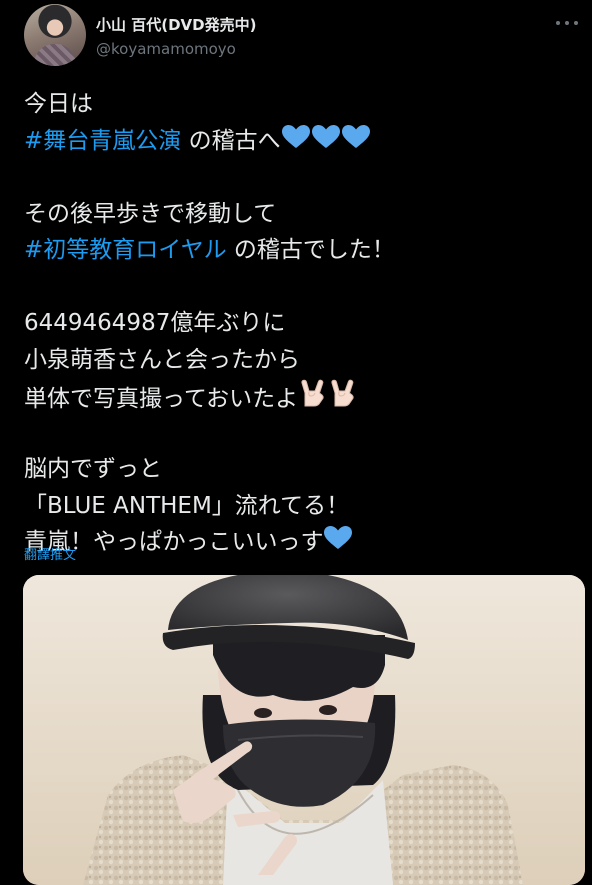 The image size is (592, 885). Describe the element at coordinates (300, 542) in the screenshot. I see `tweet-line: 青嵐！やっぱかっこいいっす` at that location.